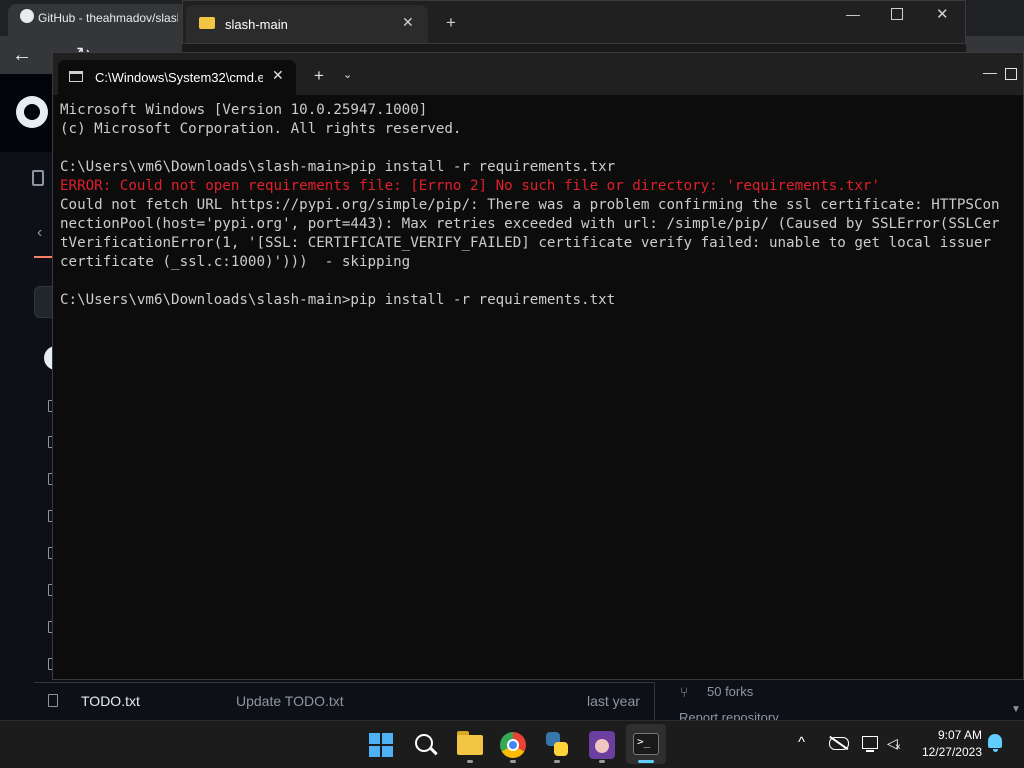 The image size is (1024, 768). What do you see at coordinates (870, 742) in the screenshot?
I see `network-icon` at bounding box center [870, 742].